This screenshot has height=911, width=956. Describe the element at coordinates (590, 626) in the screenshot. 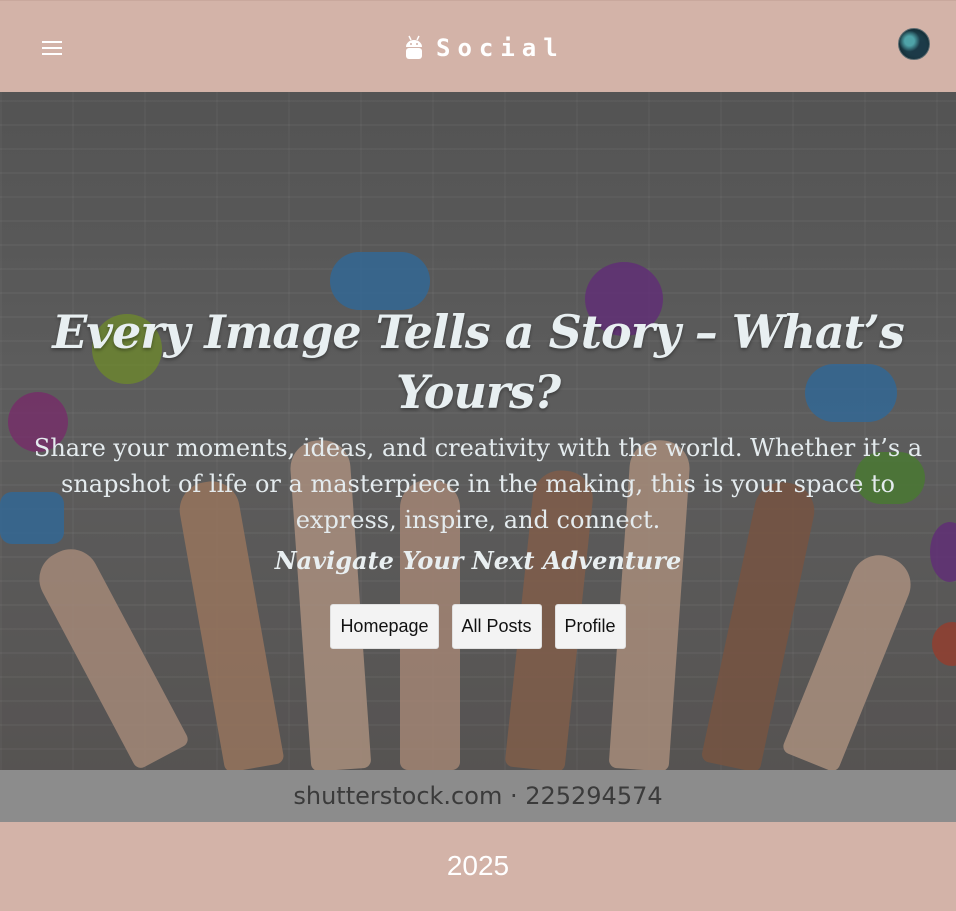

I see `profile-button: Profile` at that location.